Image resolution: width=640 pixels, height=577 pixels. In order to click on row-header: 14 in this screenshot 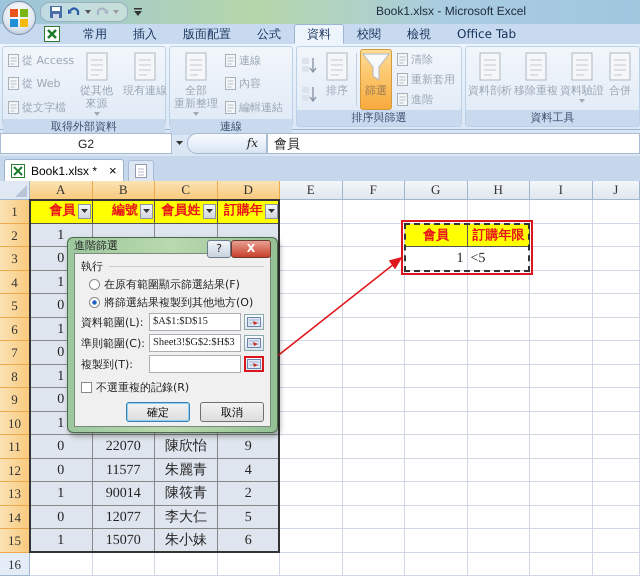, I will do `click(15, 517)`.